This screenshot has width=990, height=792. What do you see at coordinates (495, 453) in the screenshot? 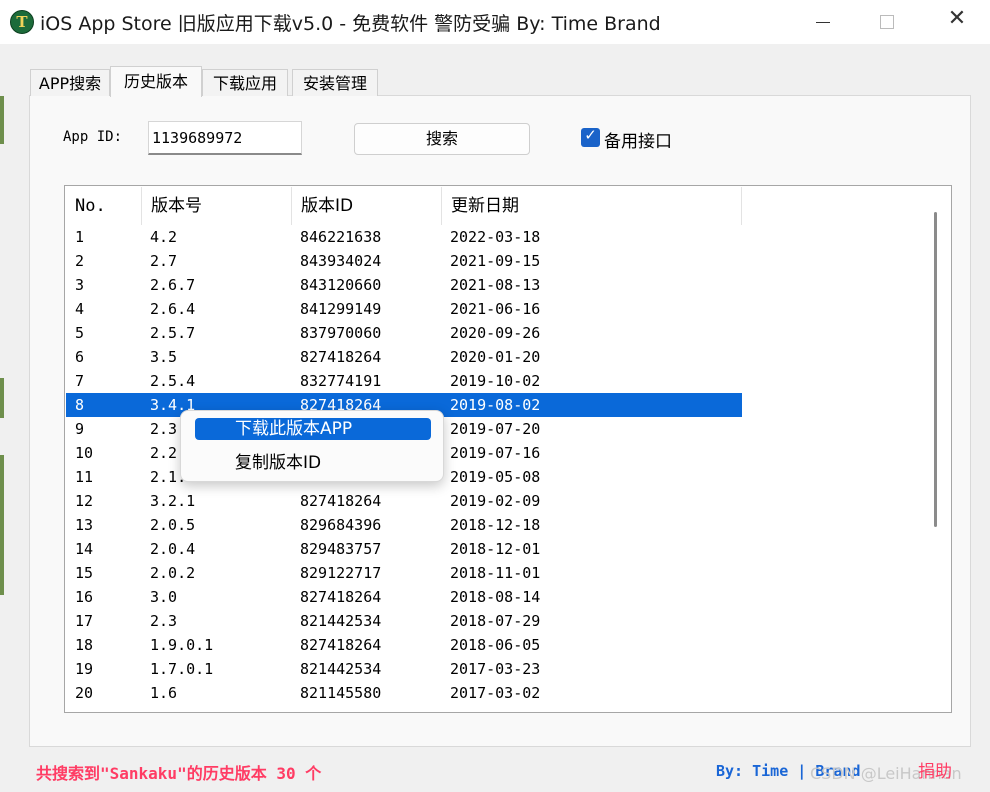
I see `row-date: 2019-07-16` at bounding box center [495, 453].